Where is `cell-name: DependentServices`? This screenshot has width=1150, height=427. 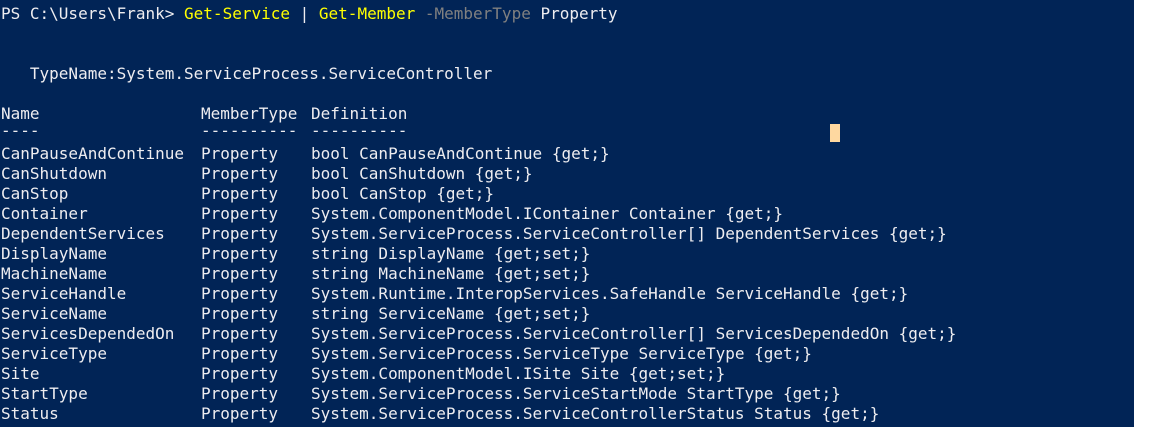
cell-name: DependentServices is located at coordinates (83, 233).